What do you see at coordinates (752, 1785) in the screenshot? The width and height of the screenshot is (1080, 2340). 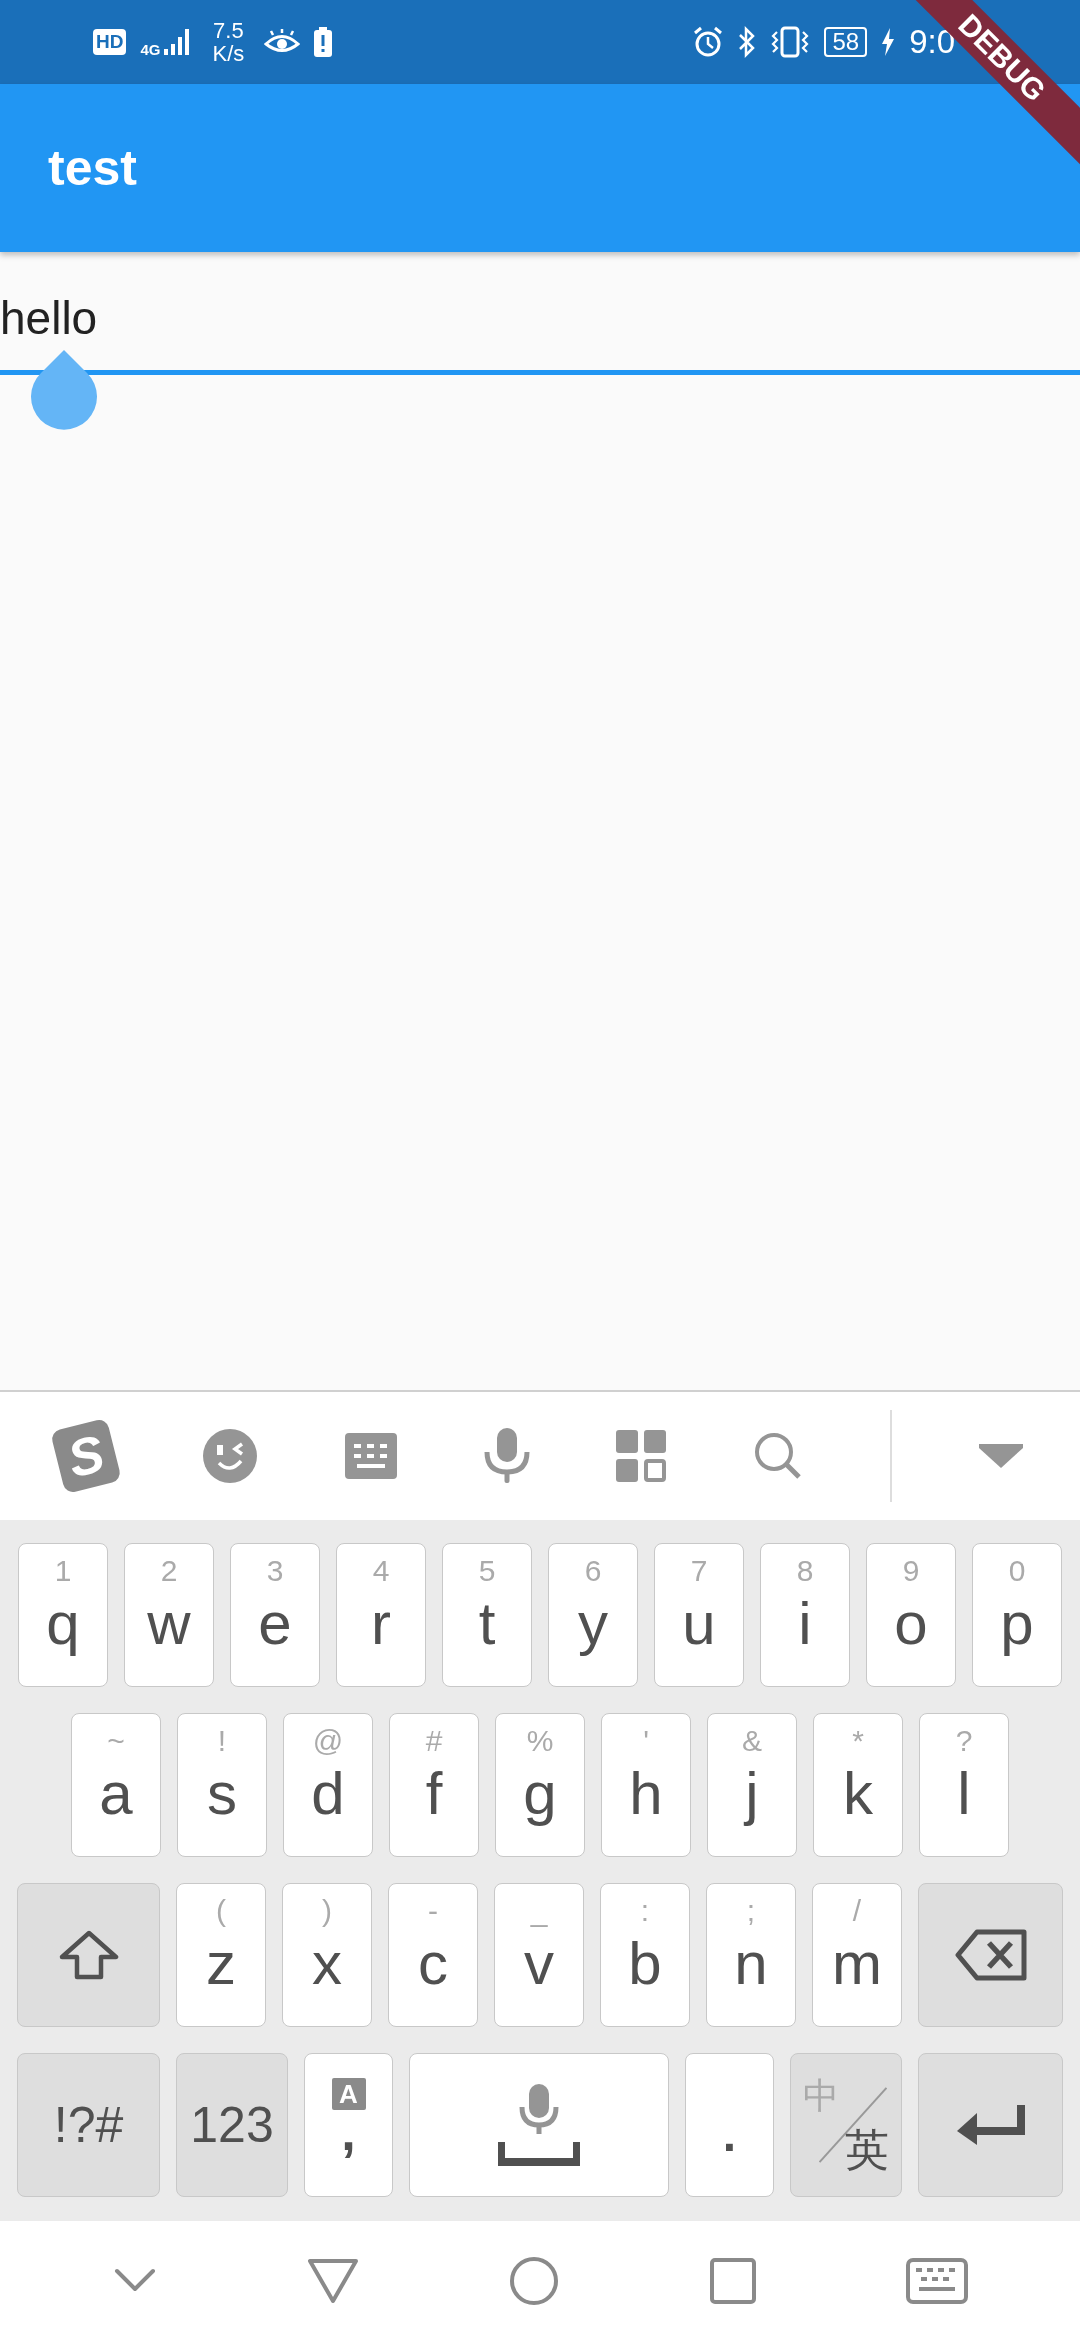 I see `letter-key: & j` at bounding box center [752, 1785].